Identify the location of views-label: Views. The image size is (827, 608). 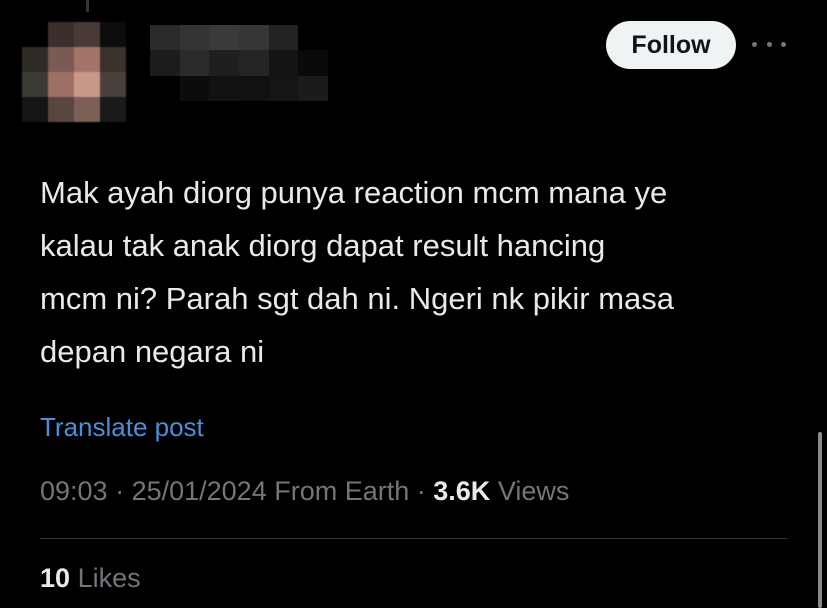
(533, 491).